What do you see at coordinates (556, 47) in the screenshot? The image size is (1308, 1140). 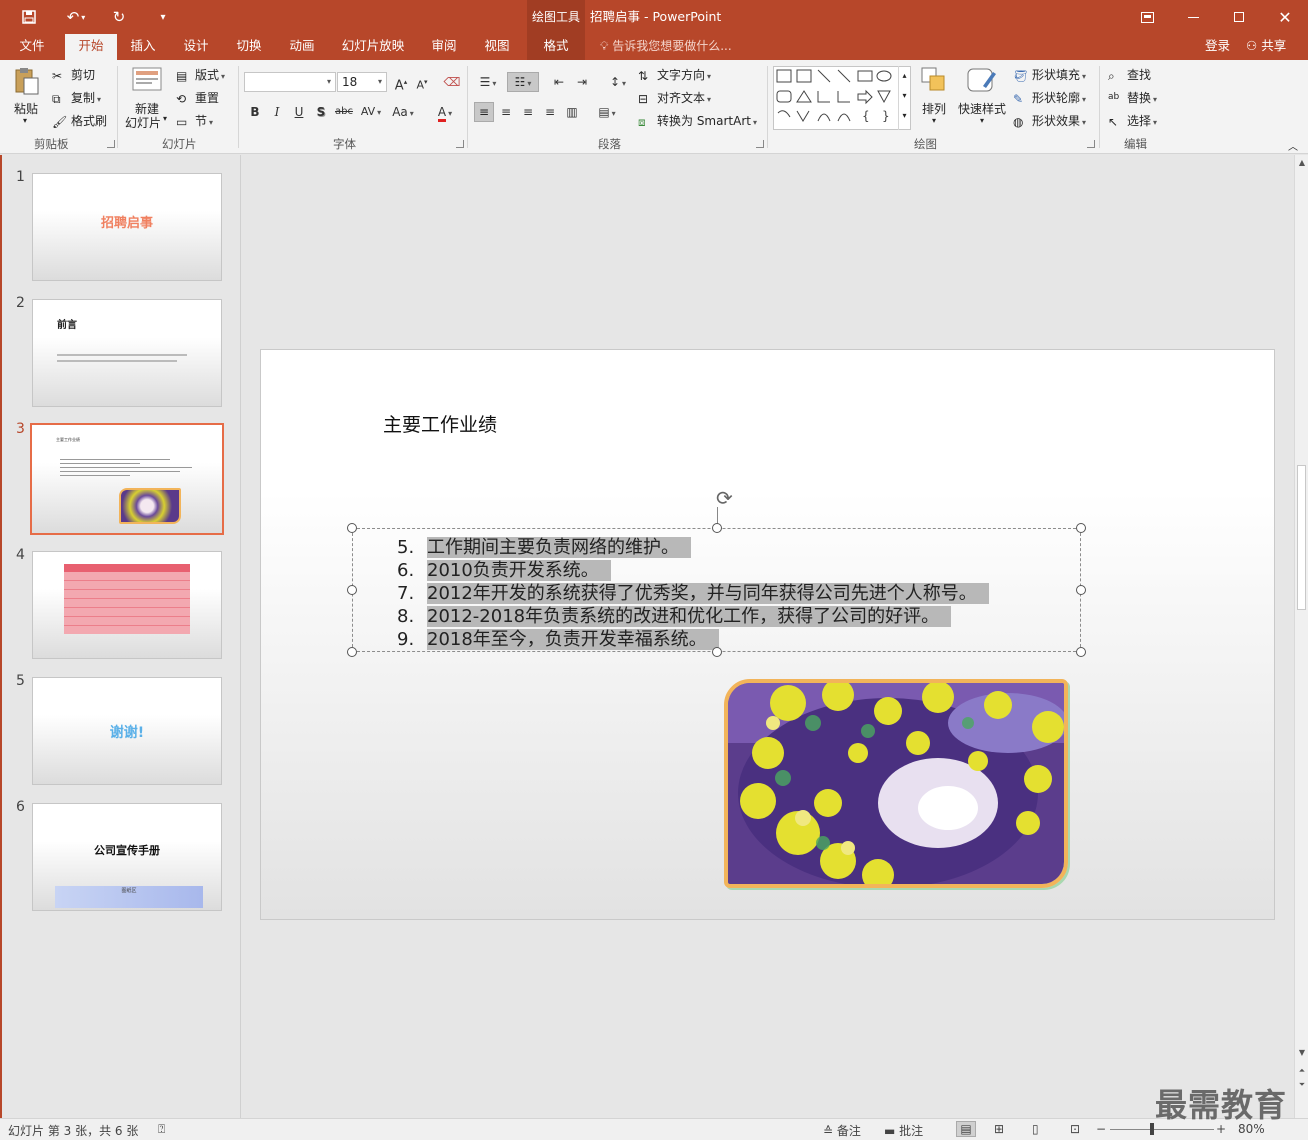 I see `tab-format: 格式` at bounding box center [556, 47].